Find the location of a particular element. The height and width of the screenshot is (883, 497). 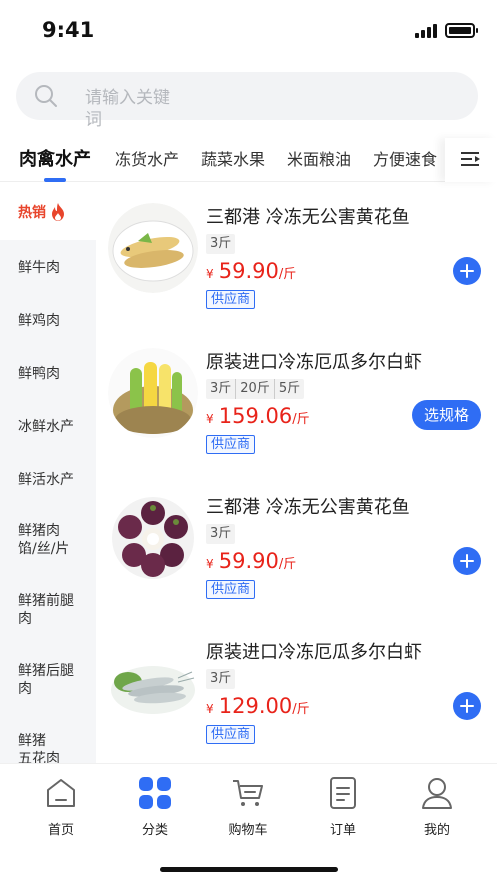

product-image-yellow-croaker is located at coordinates (153, 248).